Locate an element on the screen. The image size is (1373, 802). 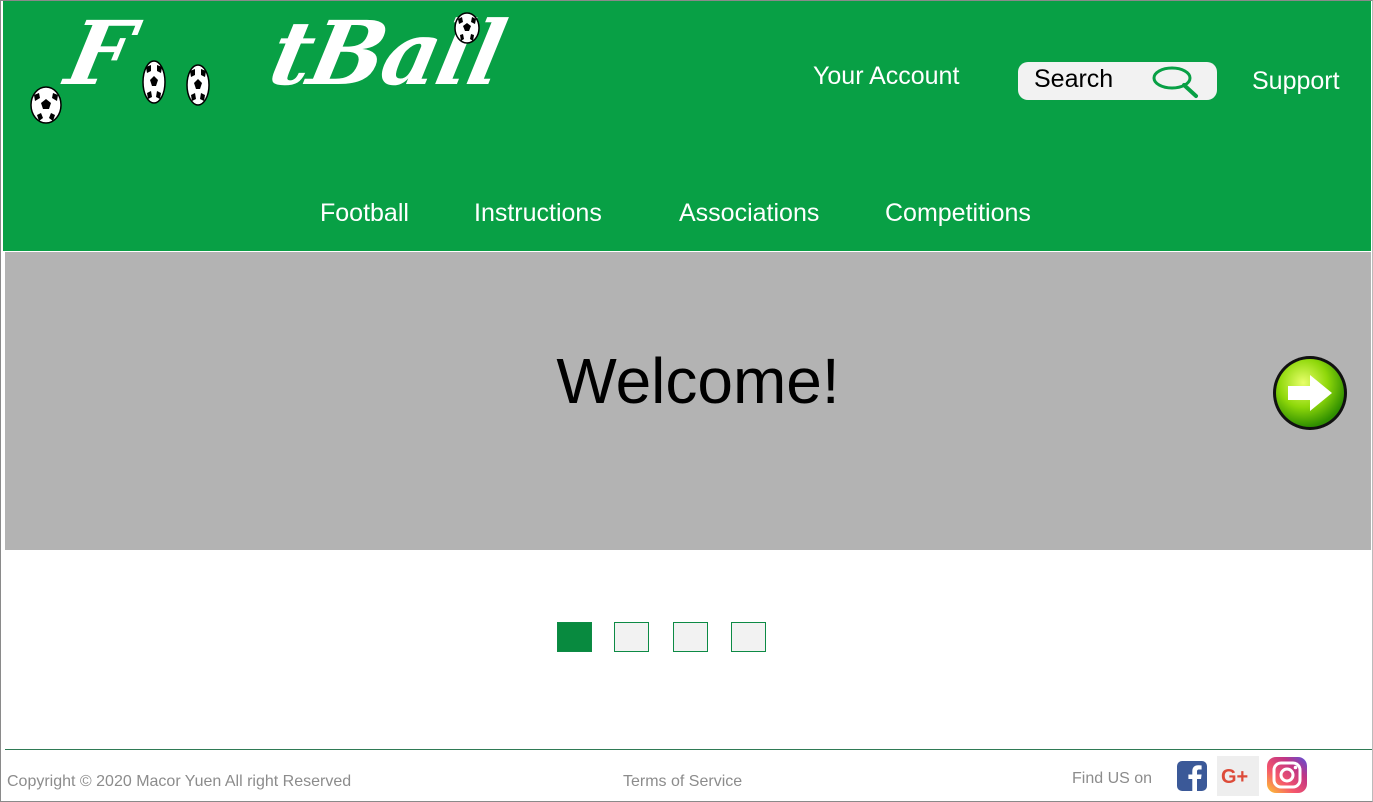
terms-of-service-link: Terms of Service is located at coordinates (682, 782).